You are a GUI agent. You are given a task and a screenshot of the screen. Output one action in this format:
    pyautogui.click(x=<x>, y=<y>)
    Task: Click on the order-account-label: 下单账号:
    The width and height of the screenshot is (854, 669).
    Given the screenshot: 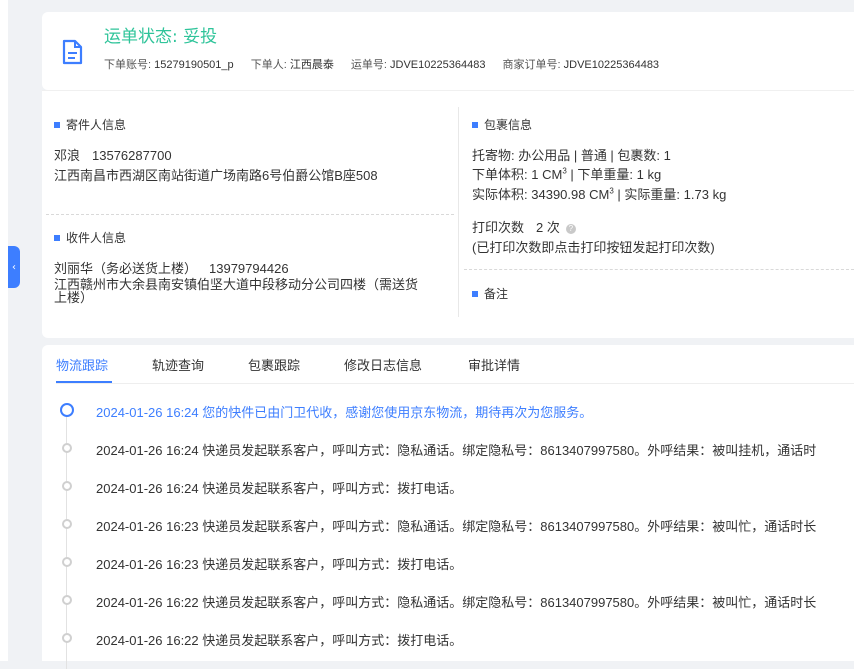 What is the action you would take?
    pyautogui.click(x=128, y=65)
    